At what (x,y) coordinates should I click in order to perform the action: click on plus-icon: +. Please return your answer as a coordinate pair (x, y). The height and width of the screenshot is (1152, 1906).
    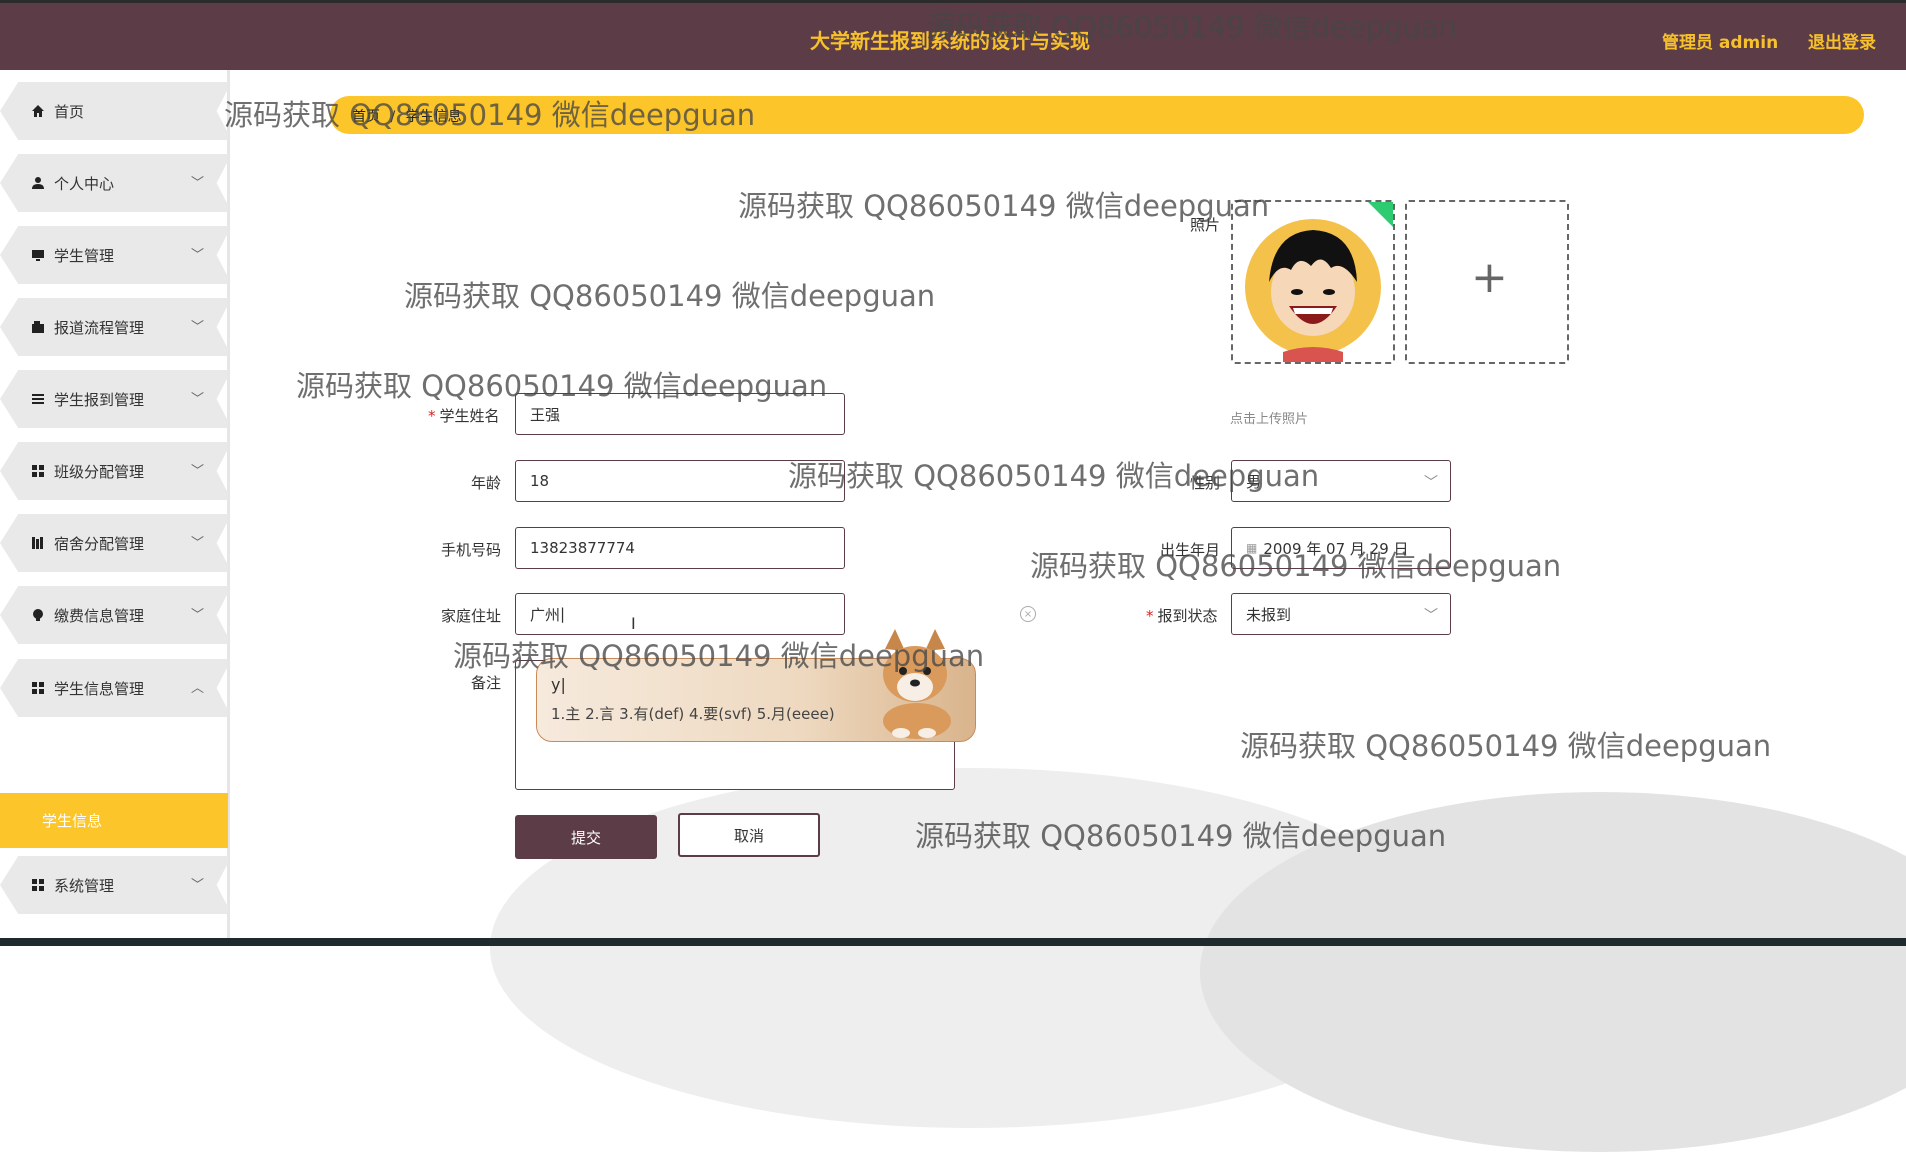
    Looking at the image, I should click on (1489, 277).